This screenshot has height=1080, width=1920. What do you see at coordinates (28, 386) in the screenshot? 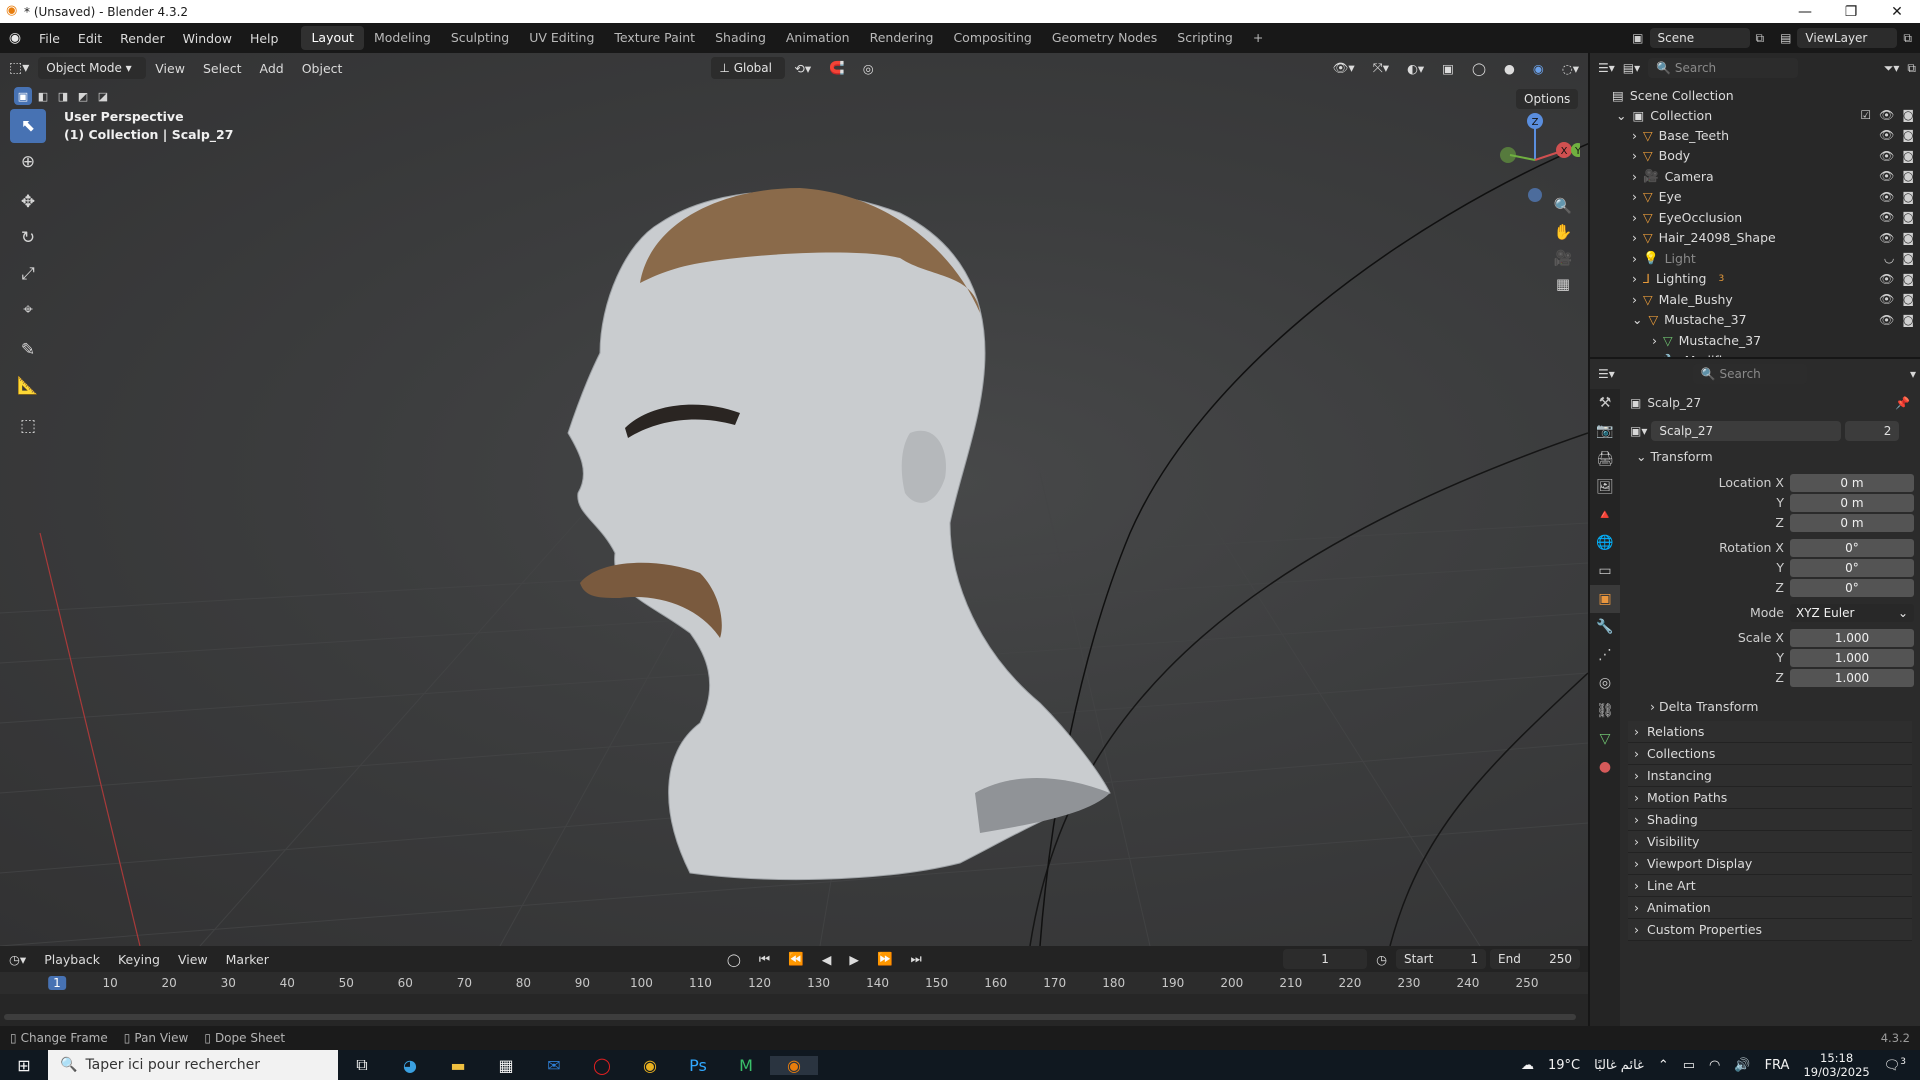
I see `measure-tool: 📐` at bounding box center [28, 386].